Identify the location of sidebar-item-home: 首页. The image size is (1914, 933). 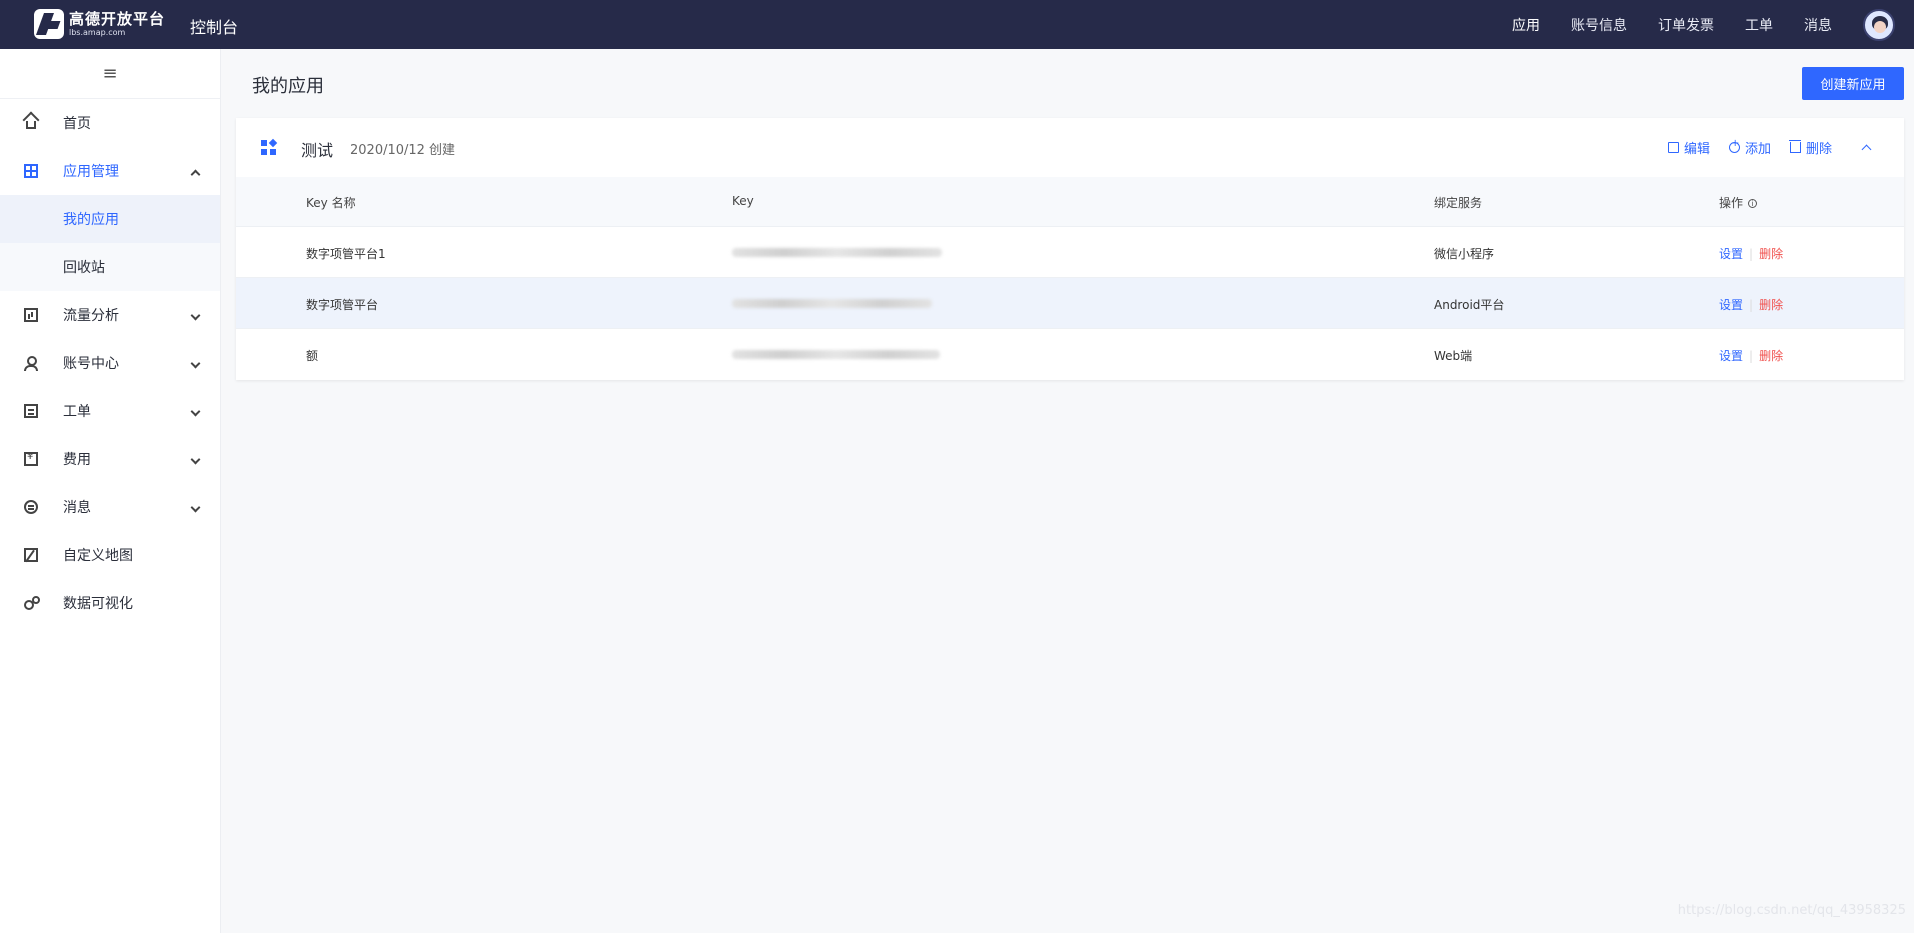
(110, 123).